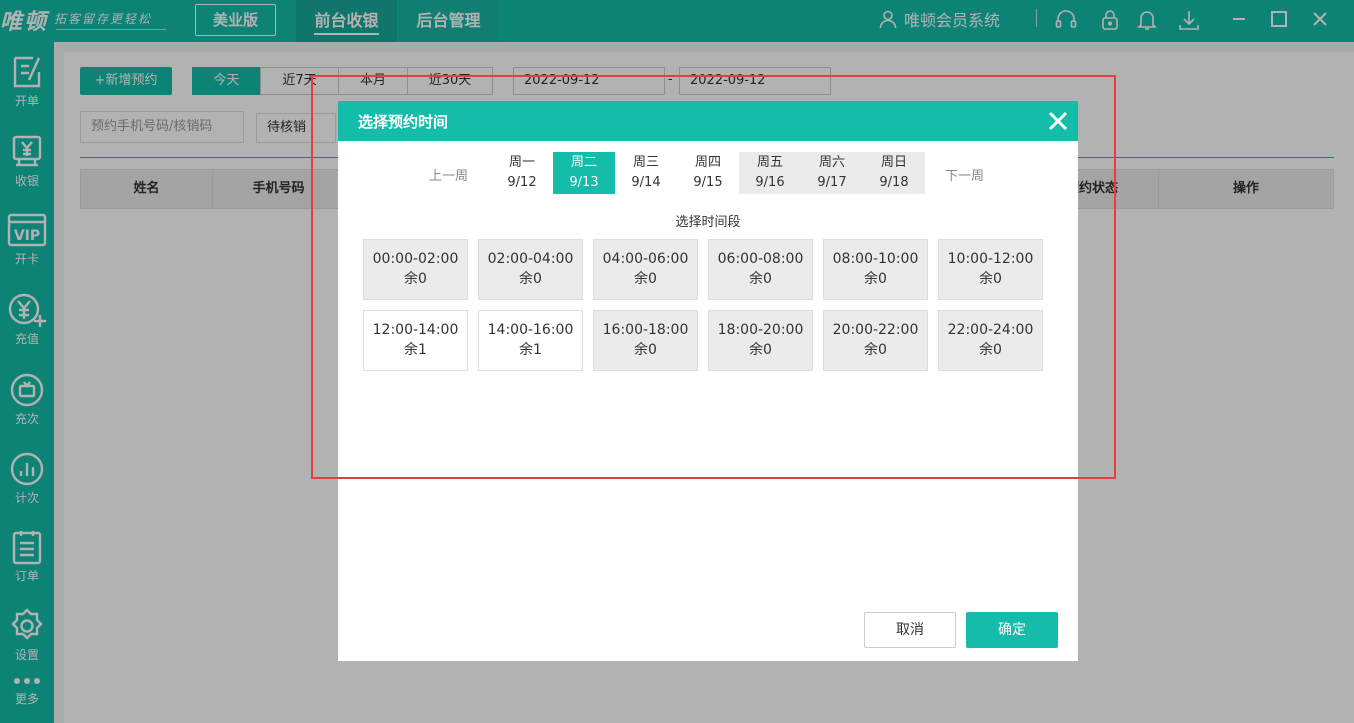  What do you see at coordinates (770, 173) in the screenshot?
I see `day-tab: 周五 9/16` at bounding box center [770, 173].